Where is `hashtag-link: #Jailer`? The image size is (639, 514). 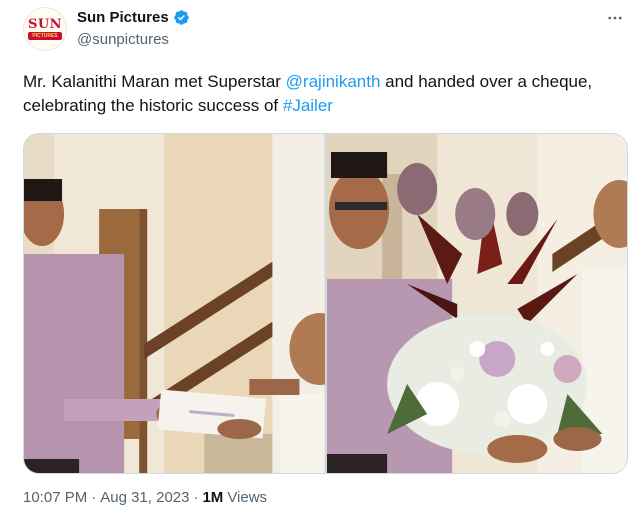
hashtag-link: #Jailer is located at coordinates (308, 105).